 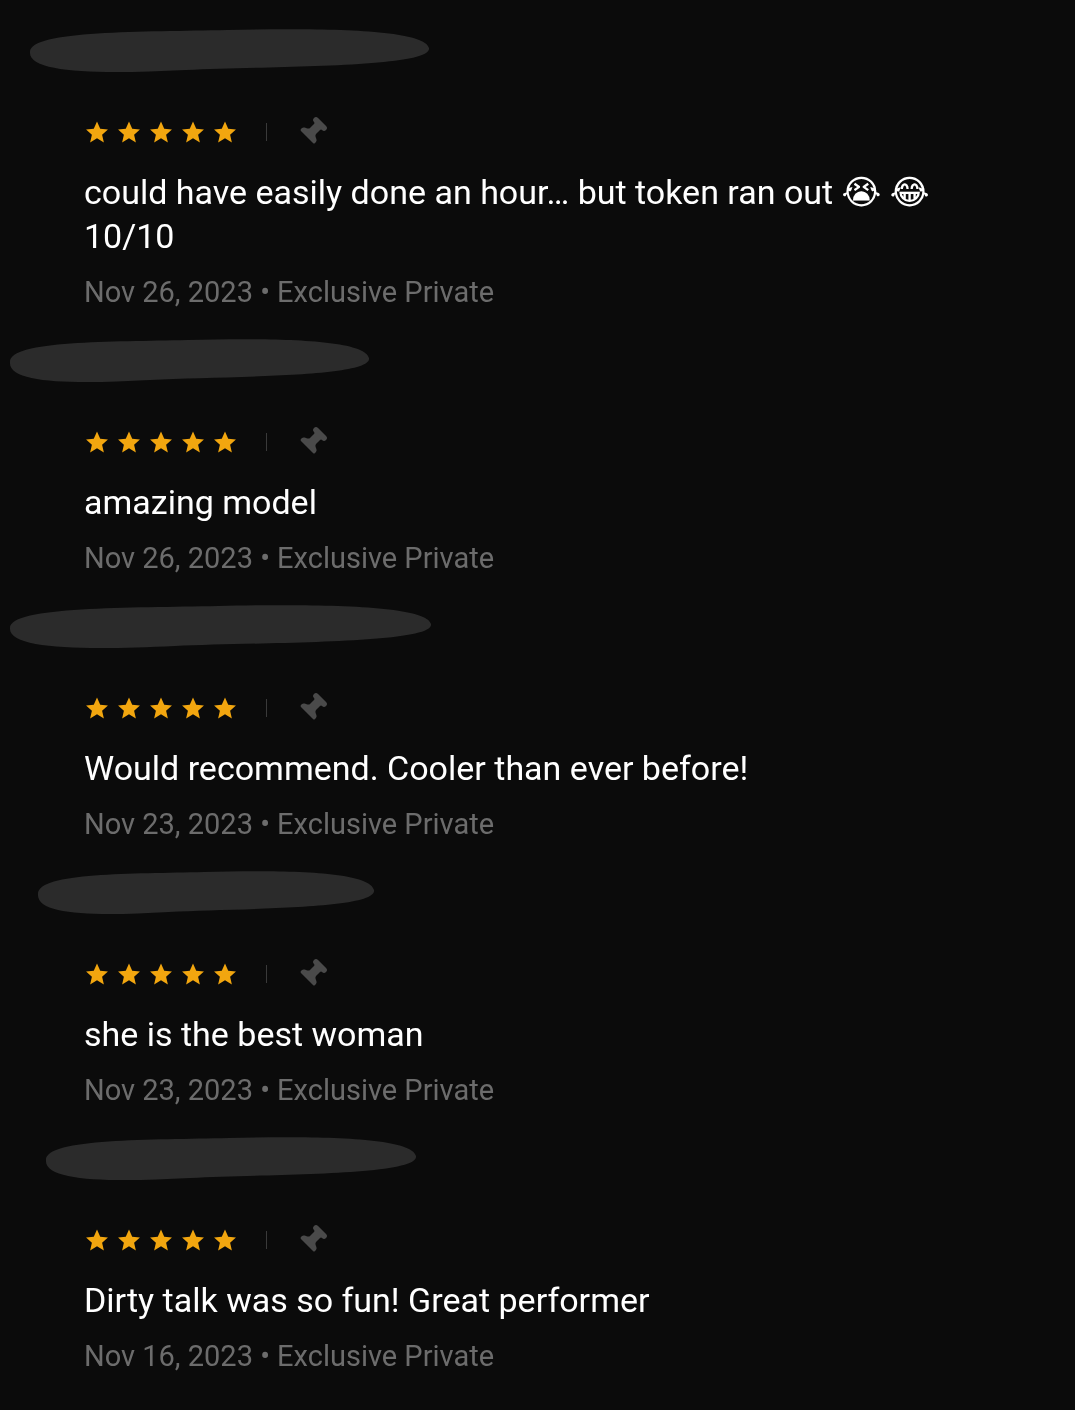 What do you see at coordinates (289, 1356) in the screenshot?
I see `review-date-type: Nov 16, 2023 • Exclusive Private` at bounding box center [289, 1356].